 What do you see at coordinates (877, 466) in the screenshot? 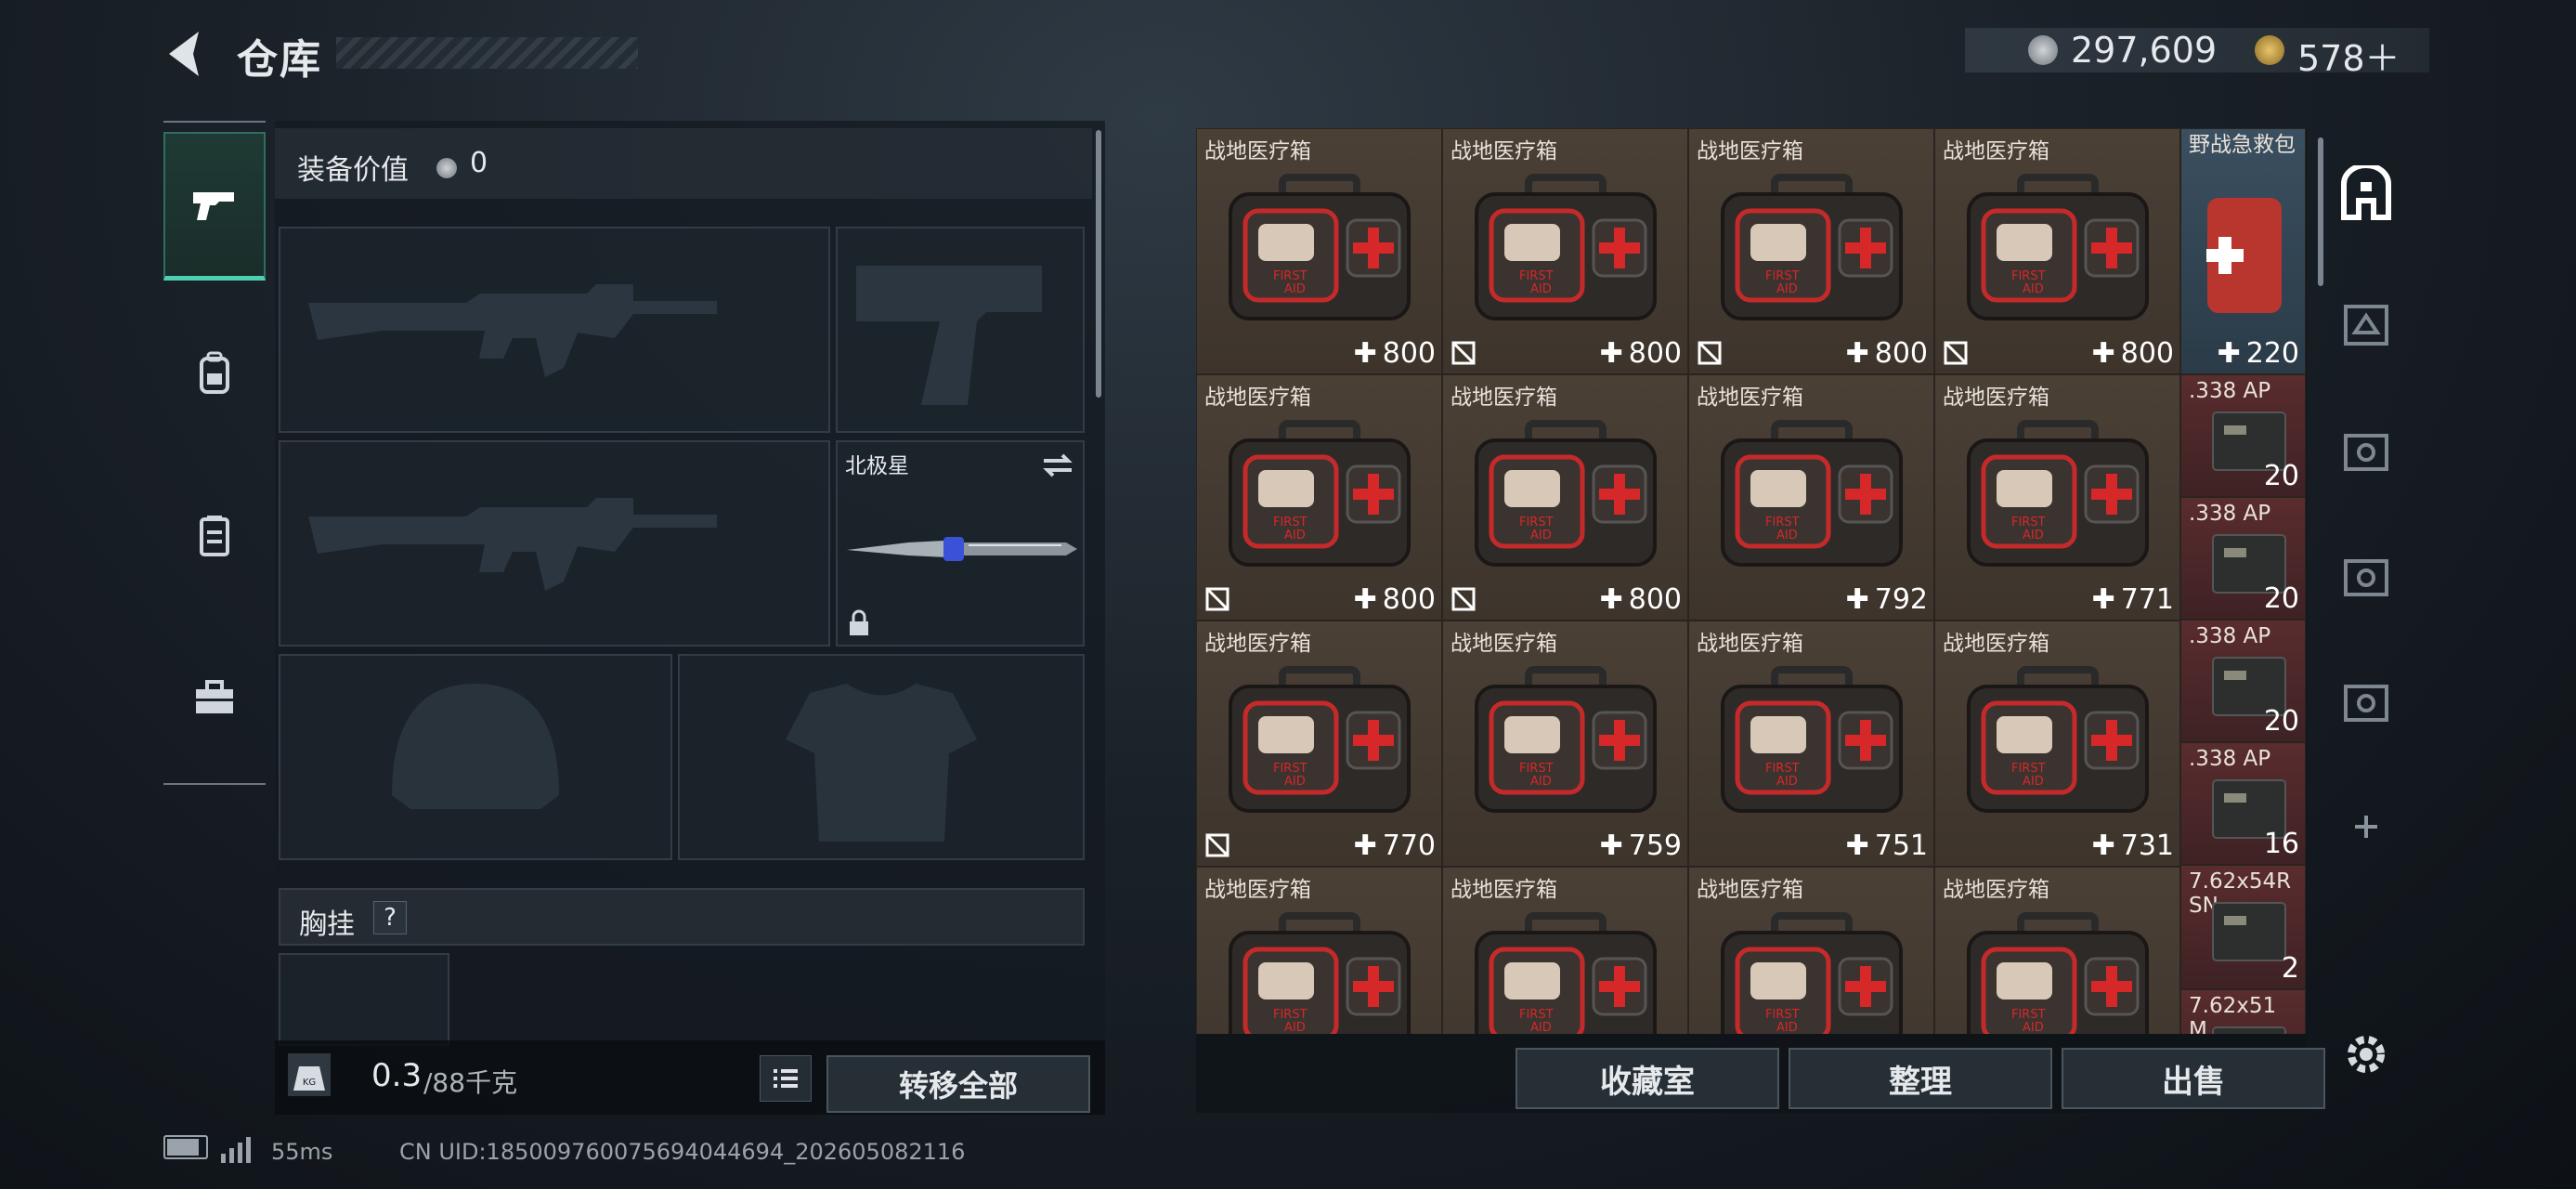
I see `melee-name: 北极星` at bounding box center [877, 466].